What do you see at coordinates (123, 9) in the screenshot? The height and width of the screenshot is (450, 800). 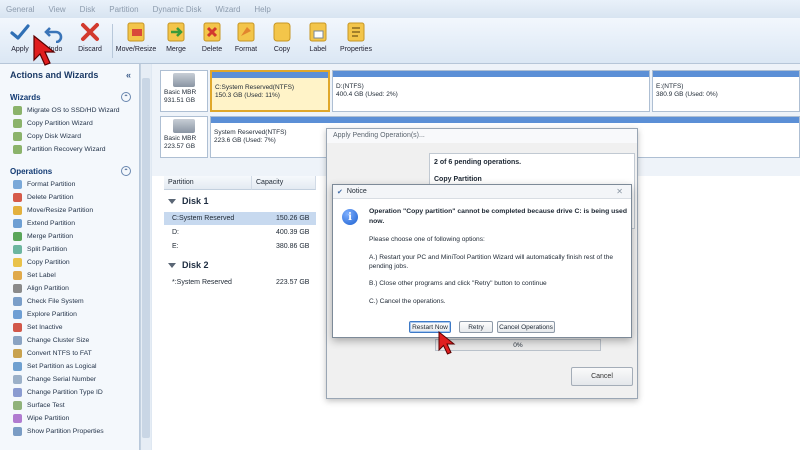 I see `menu-partition: Partition` at bounding box center [123, 9].